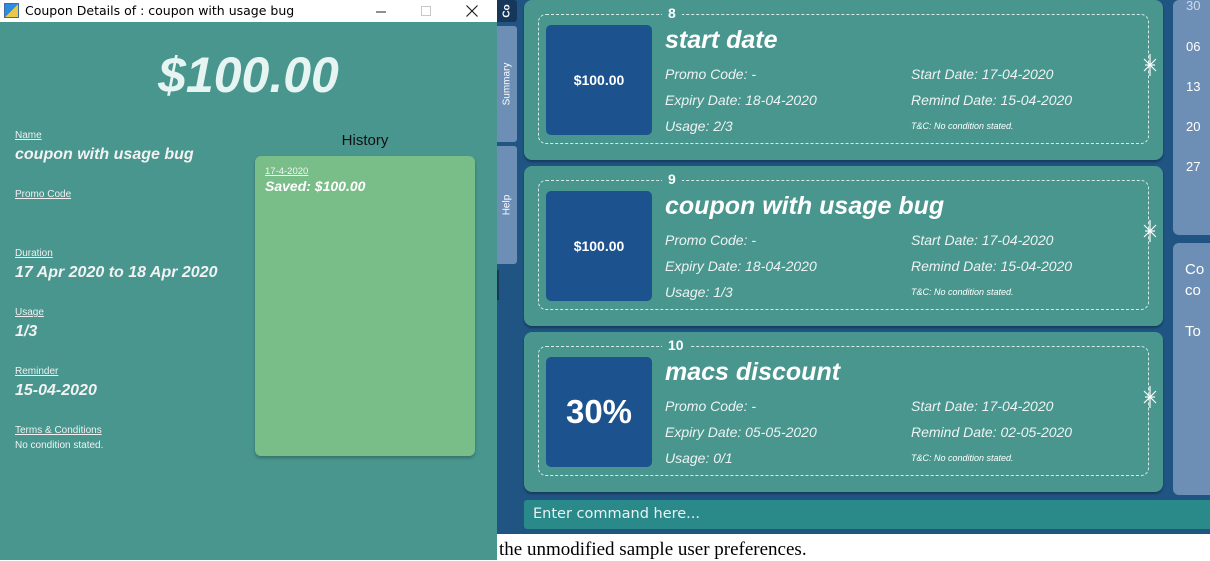 The image size is (1210, 561). I want to click on tab-coupons-label: Co, so click(507, 11).